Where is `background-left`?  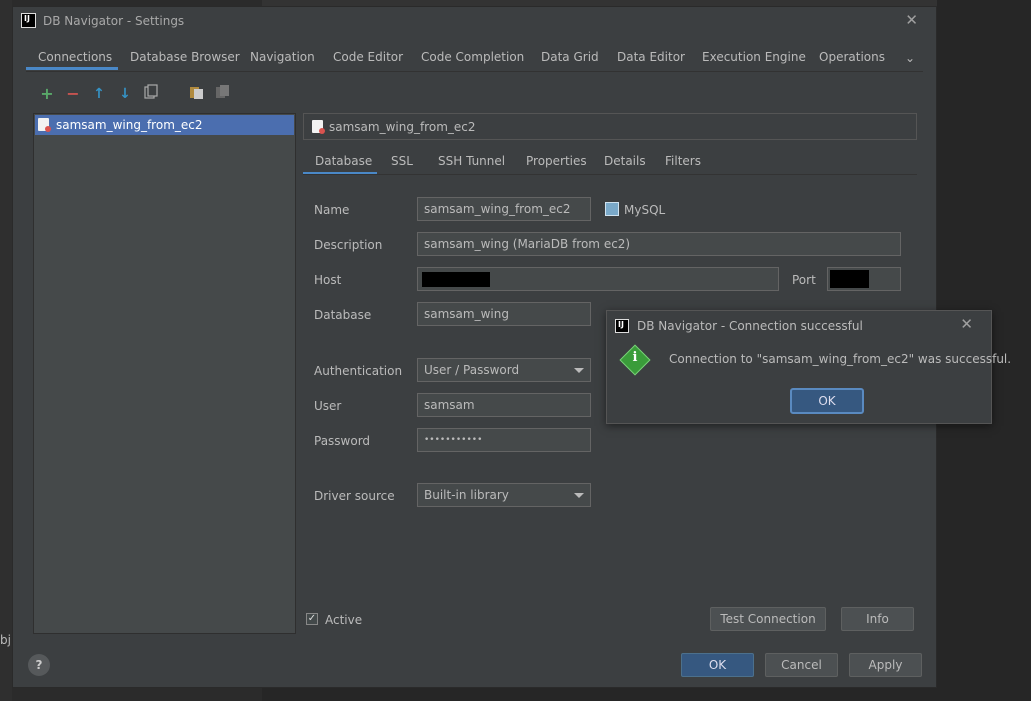
background-left is located at coordinates (6, 350).